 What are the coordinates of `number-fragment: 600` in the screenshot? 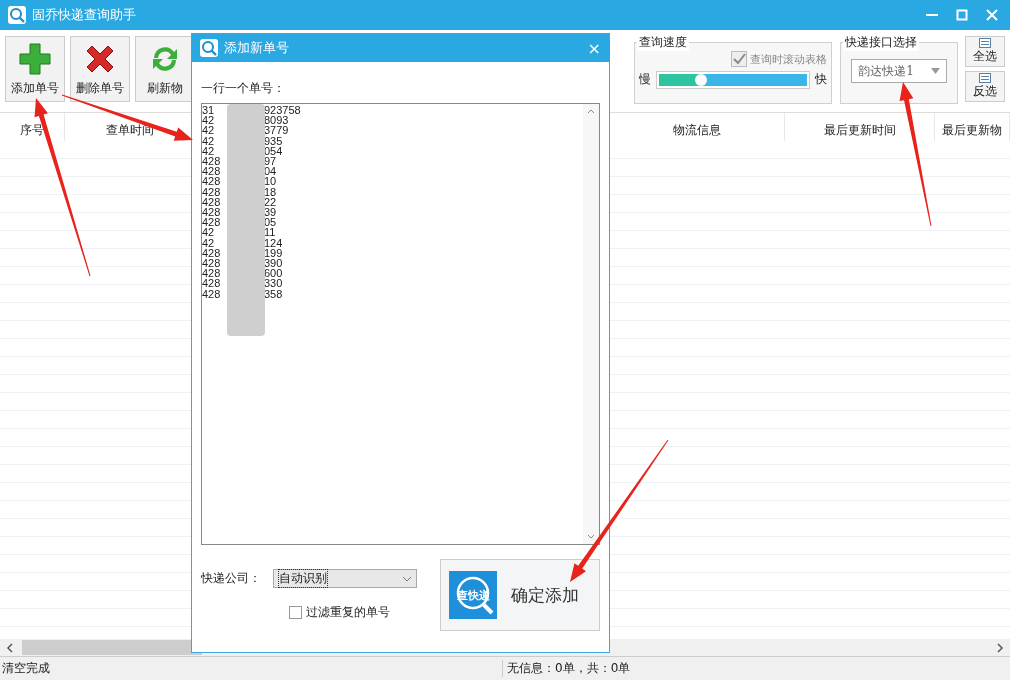 It's located at (273, 273).